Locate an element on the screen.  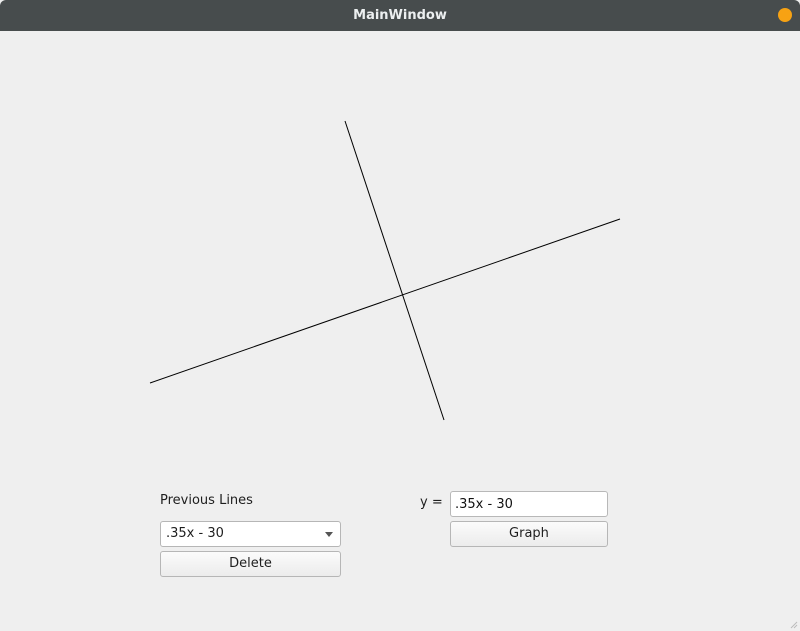
graph-button: Graph is located at coordinates (529, 534).